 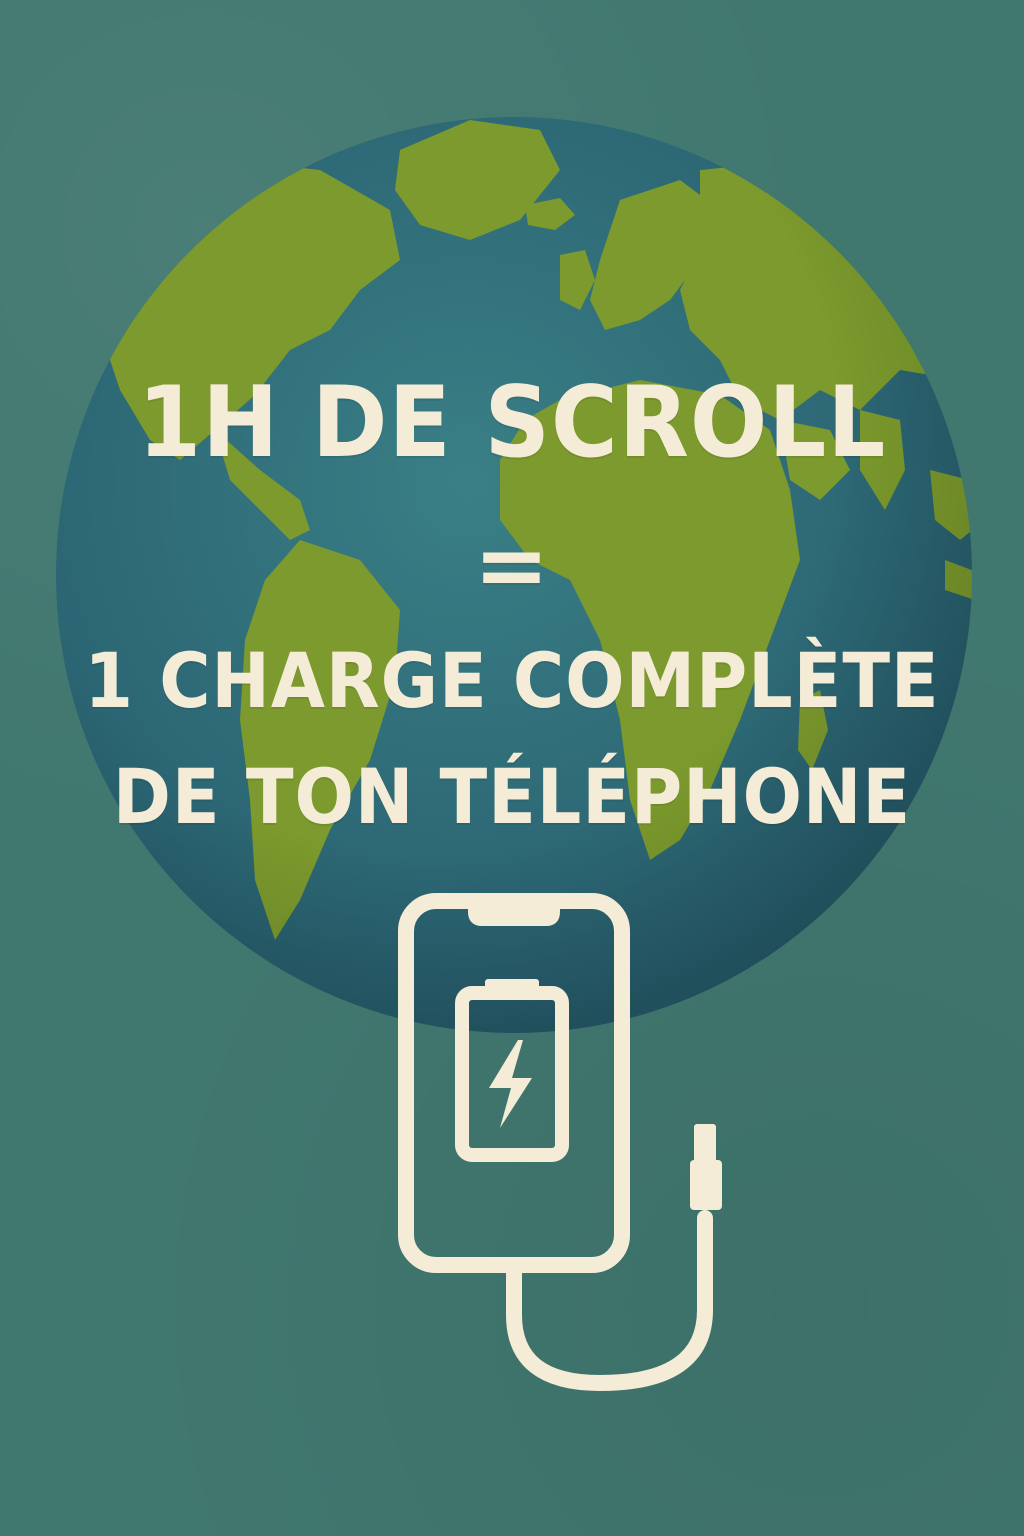 I want to click on headline-line-4: DE TON TÉLÉPHONE, so click(x=512, y=796).